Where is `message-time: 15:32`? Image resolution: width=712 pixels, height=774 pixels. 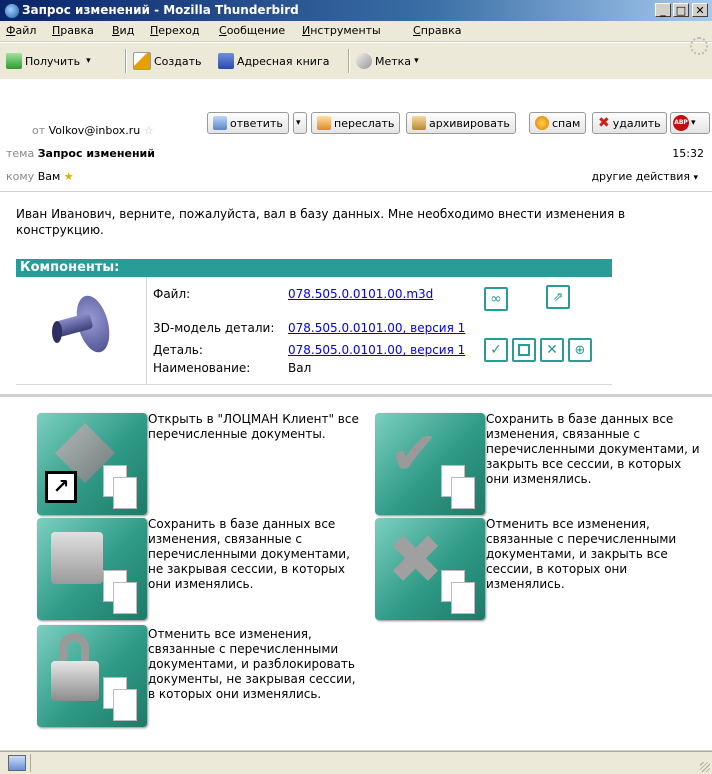 message-time: 15:32 is located at coordinates (688, 153).